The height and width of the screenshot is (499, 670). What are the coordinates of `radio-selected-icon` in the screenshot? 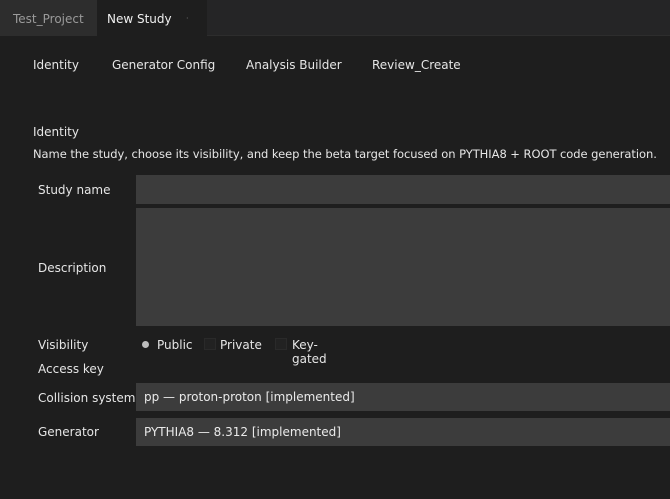 It's located at (145, 344).